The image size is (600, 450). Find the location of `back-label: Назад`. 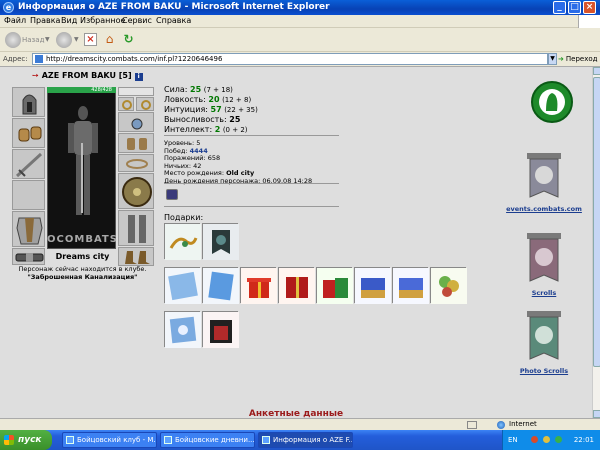

back-label: Назад is located at coordinates (33, 40).